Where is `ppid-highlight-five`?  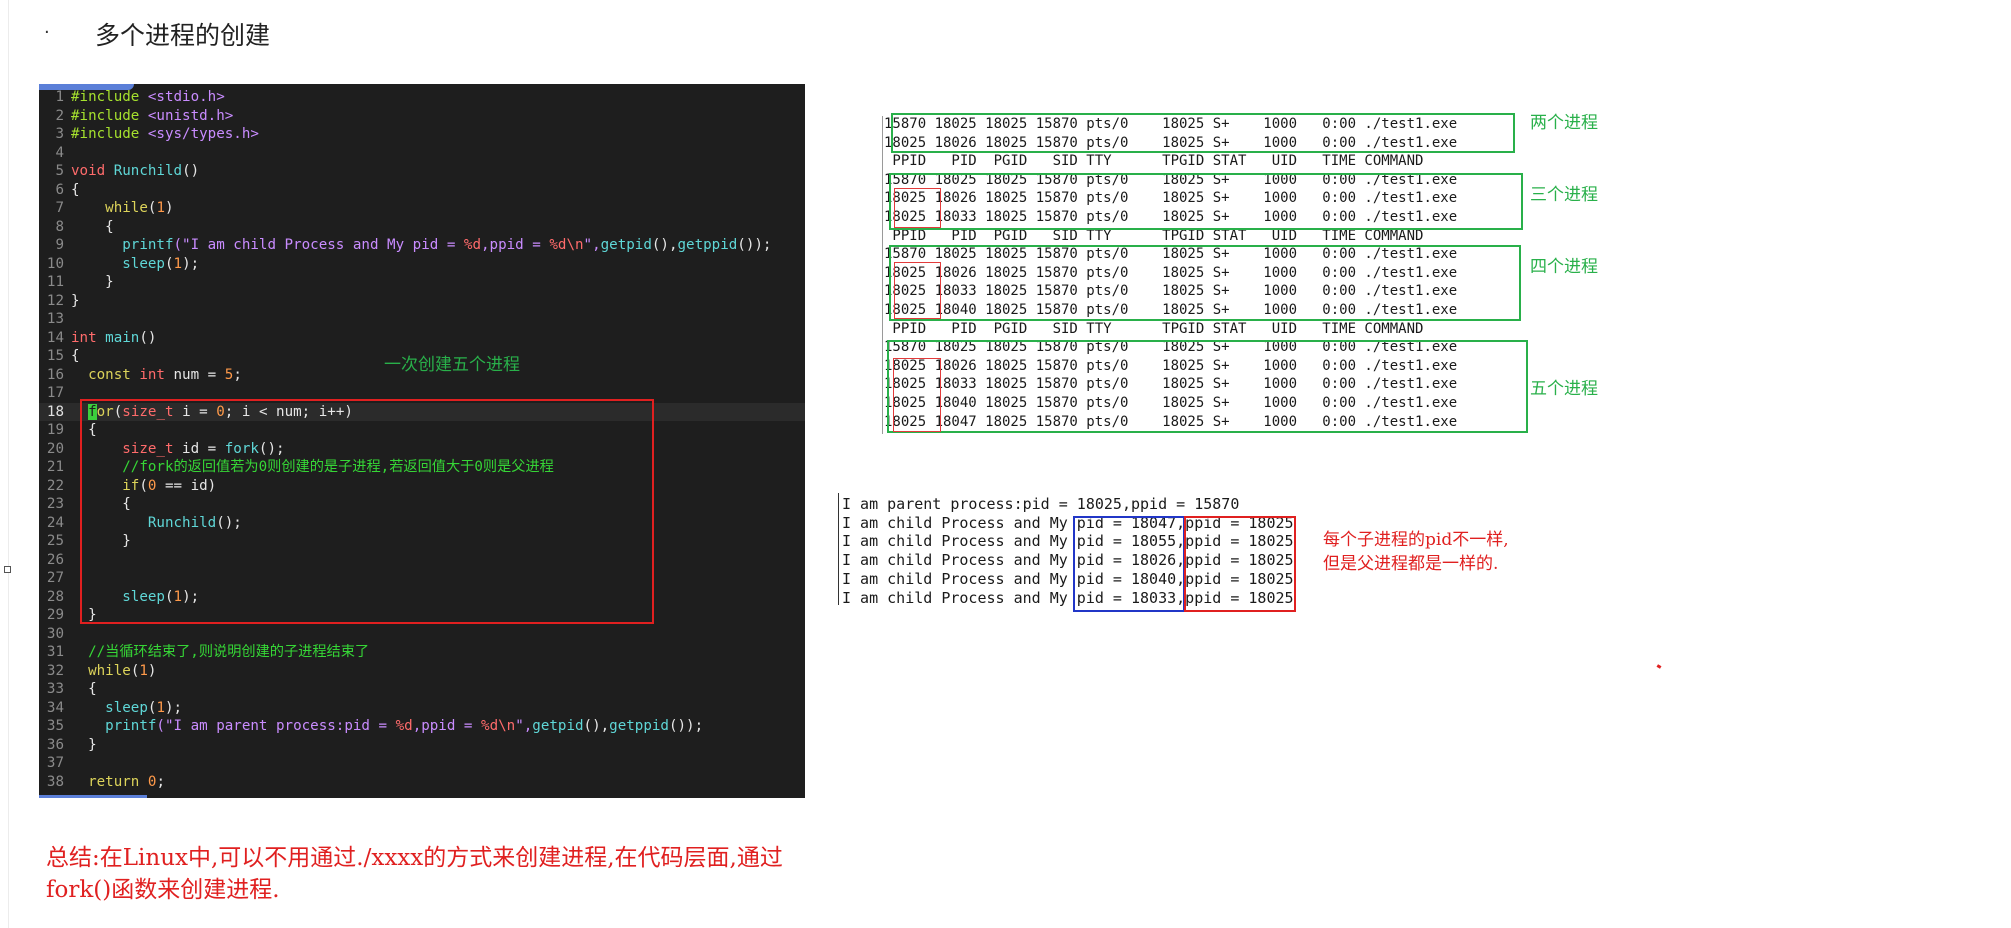
ppid-highlight-five is located at coordinates (917, 395).